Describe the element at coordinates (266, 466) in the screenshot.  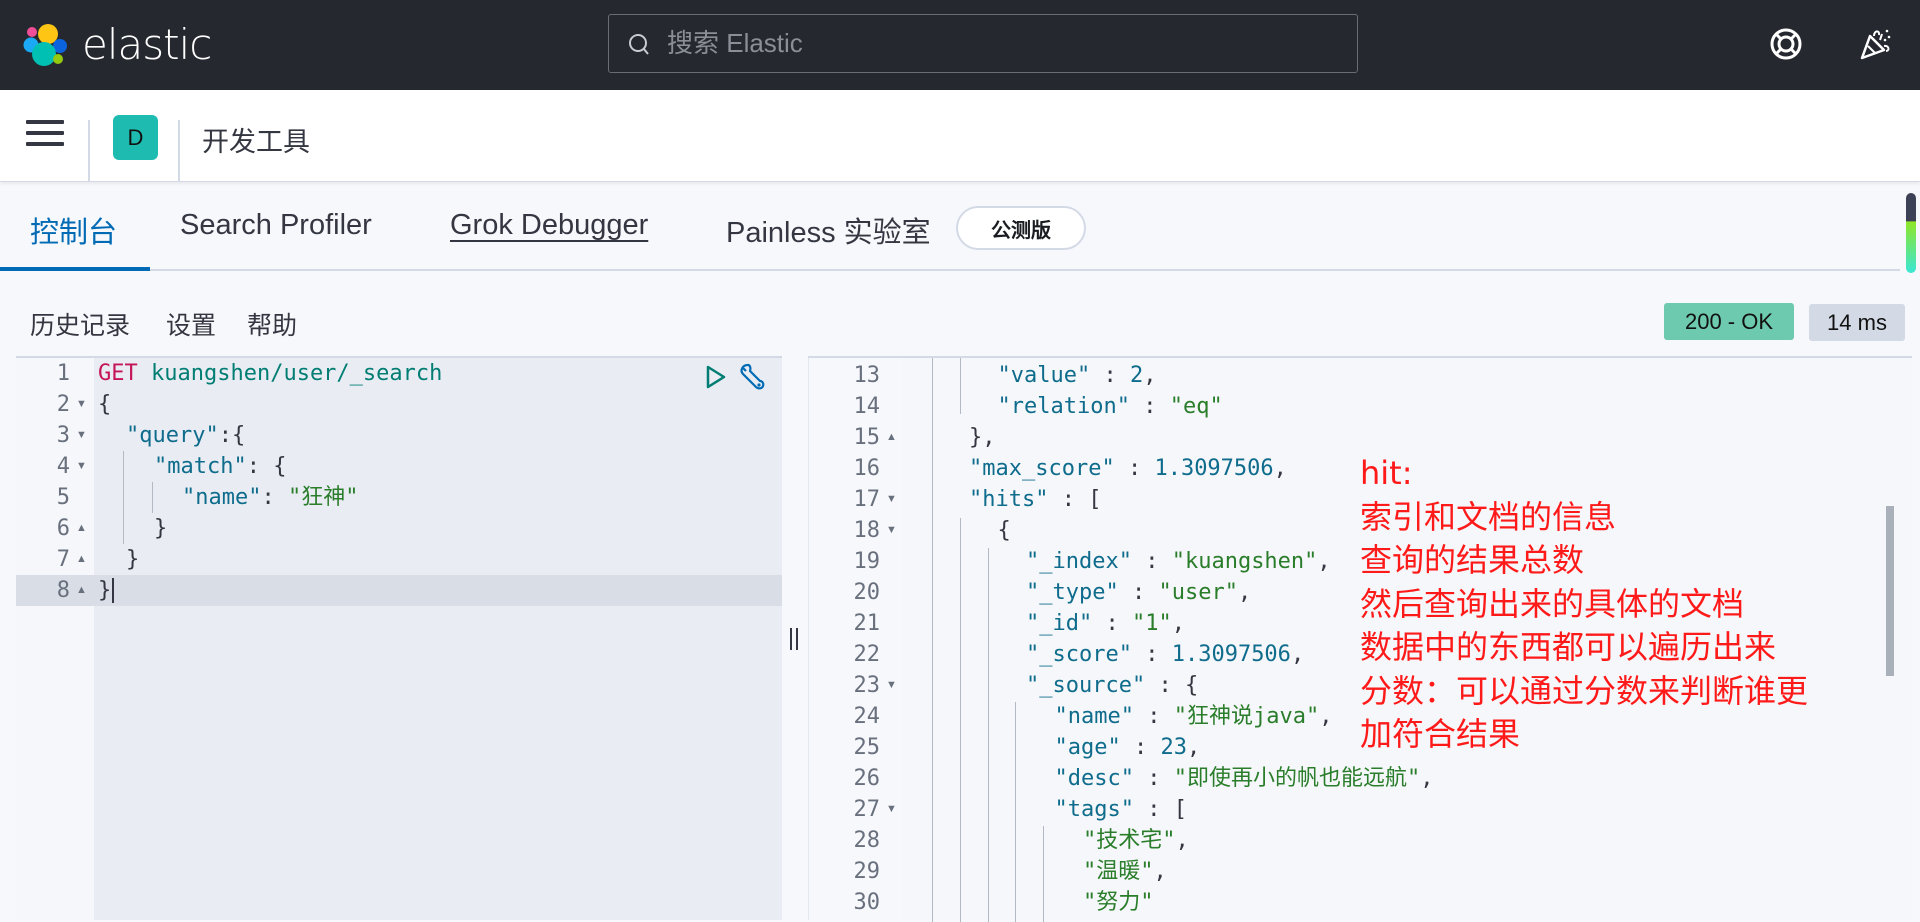
I see `json-punct: : {` at that location.